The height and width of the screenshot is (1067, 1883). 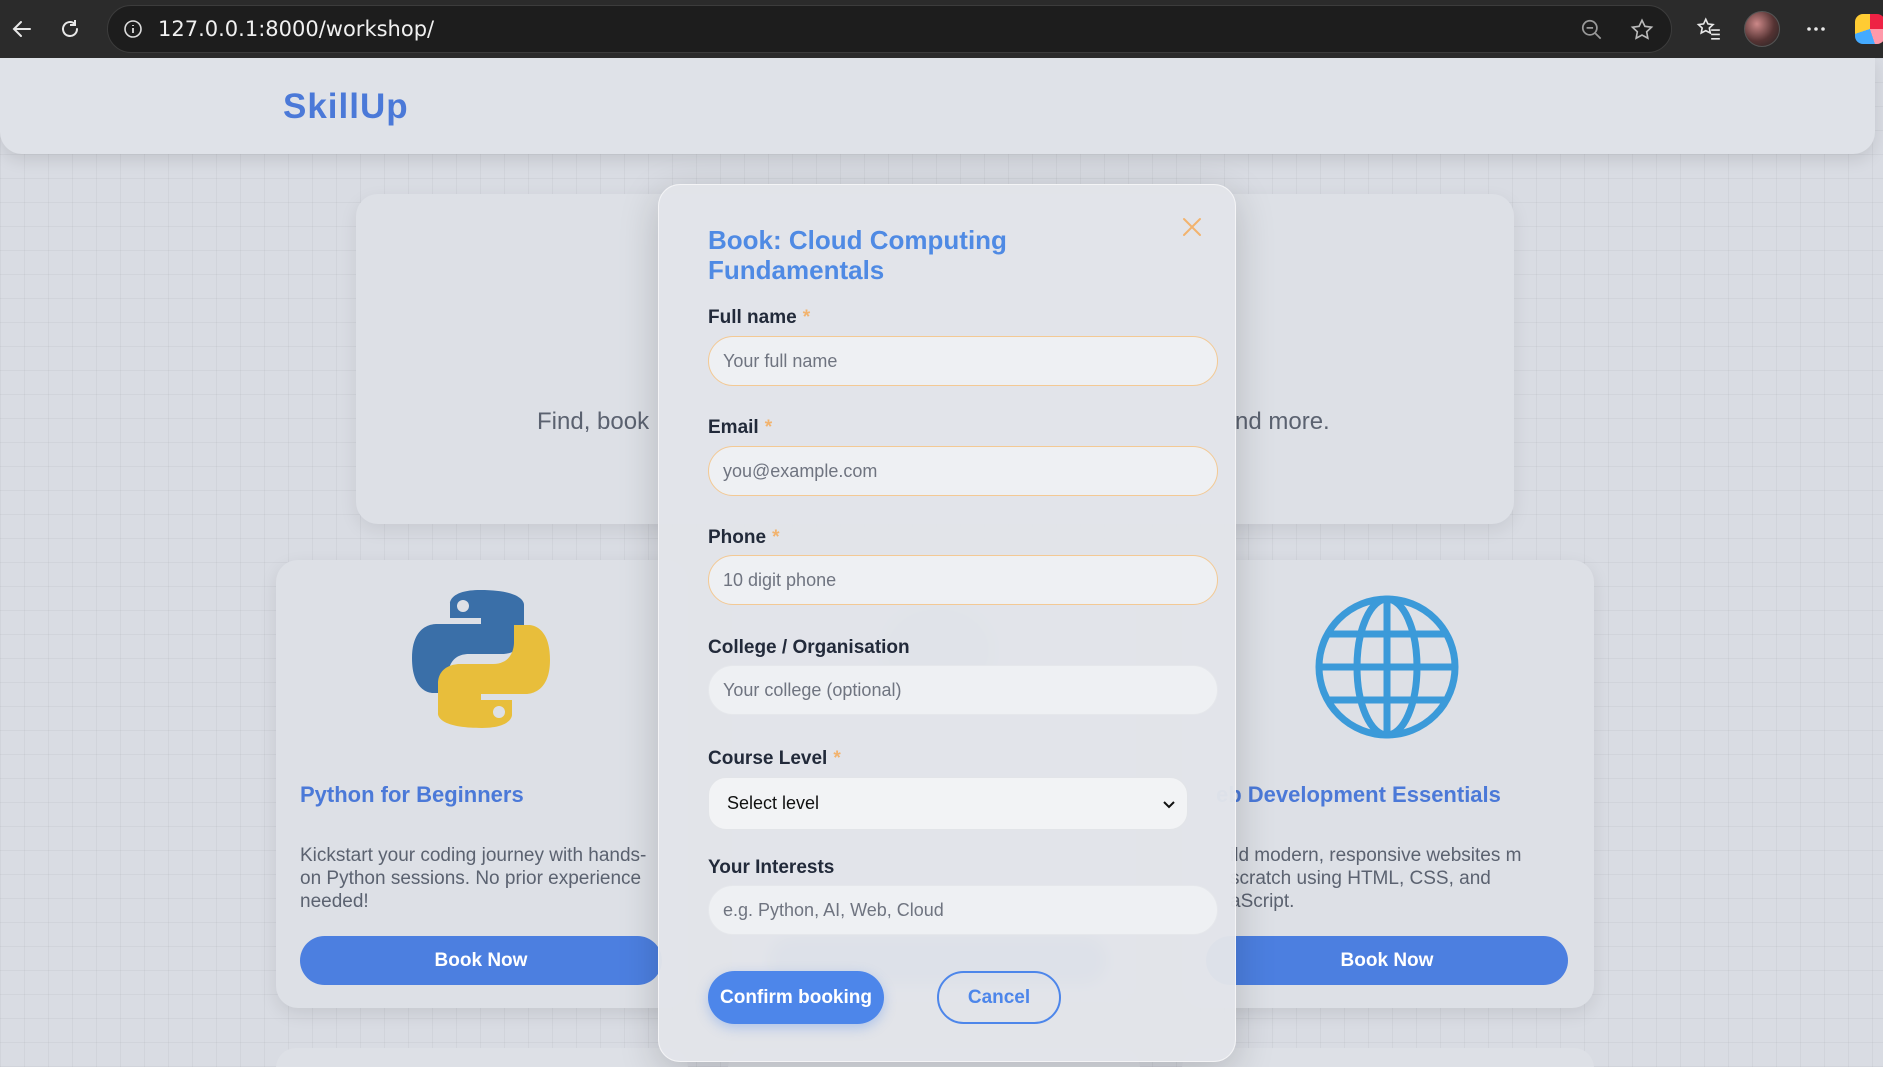 What do you see at coordinates (963, 910) in the screenshot?
I see `interests-input` at bounding box center [963, 910].